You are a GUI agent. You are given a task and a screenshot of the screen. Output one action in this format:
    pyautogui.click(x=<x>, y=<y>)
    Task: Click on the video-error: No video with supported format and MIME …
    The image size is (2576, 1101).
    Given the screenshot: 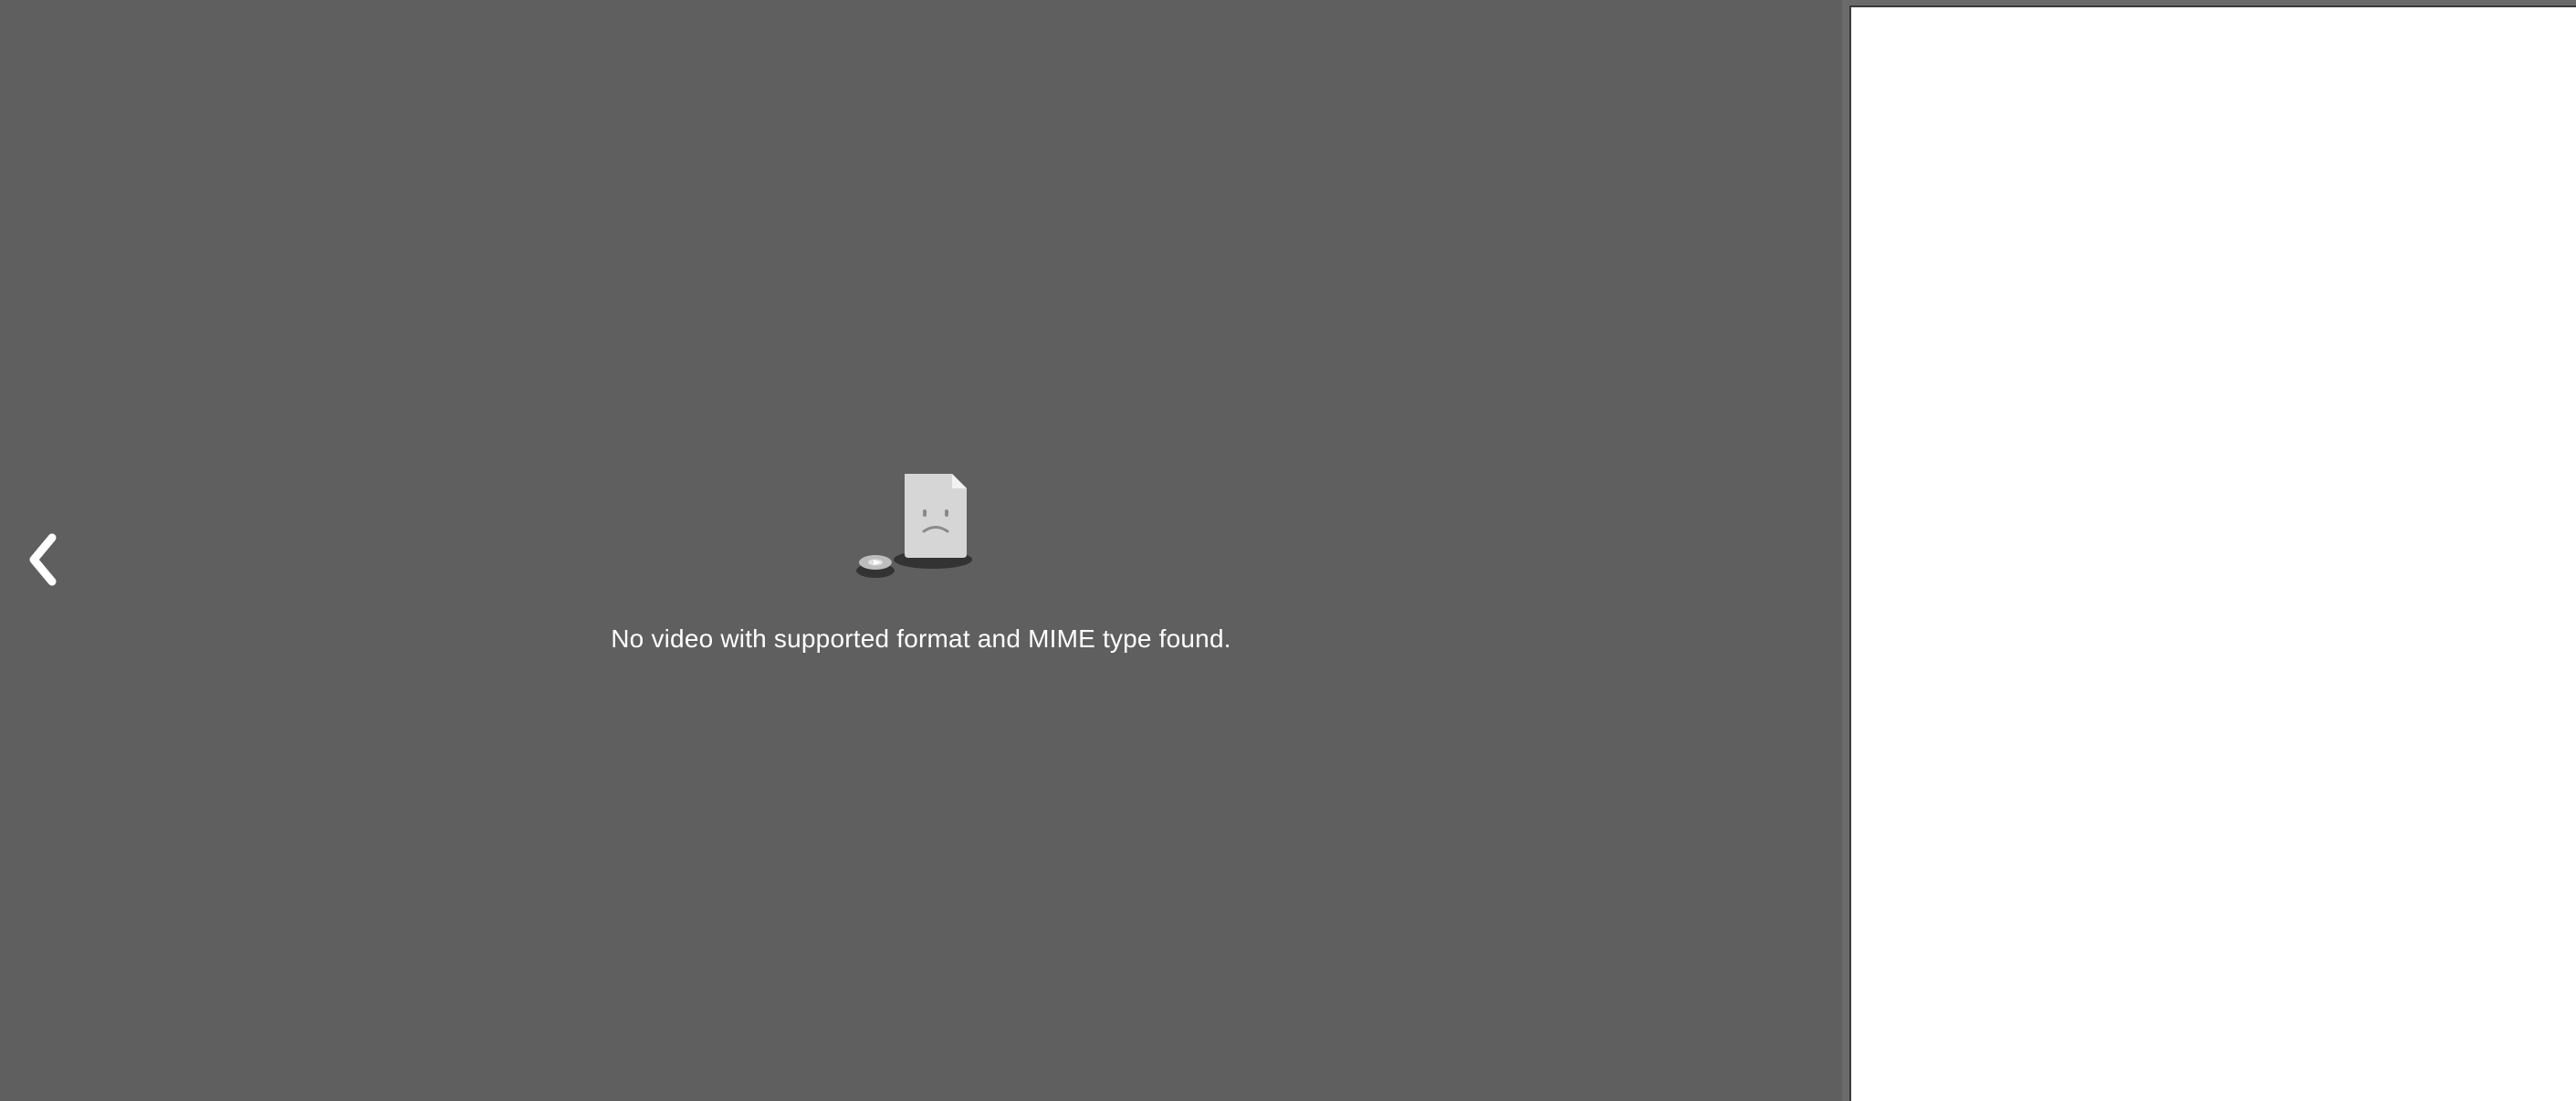 What is the action you would take?
    pyautogui.click(x=921, y=562)
    